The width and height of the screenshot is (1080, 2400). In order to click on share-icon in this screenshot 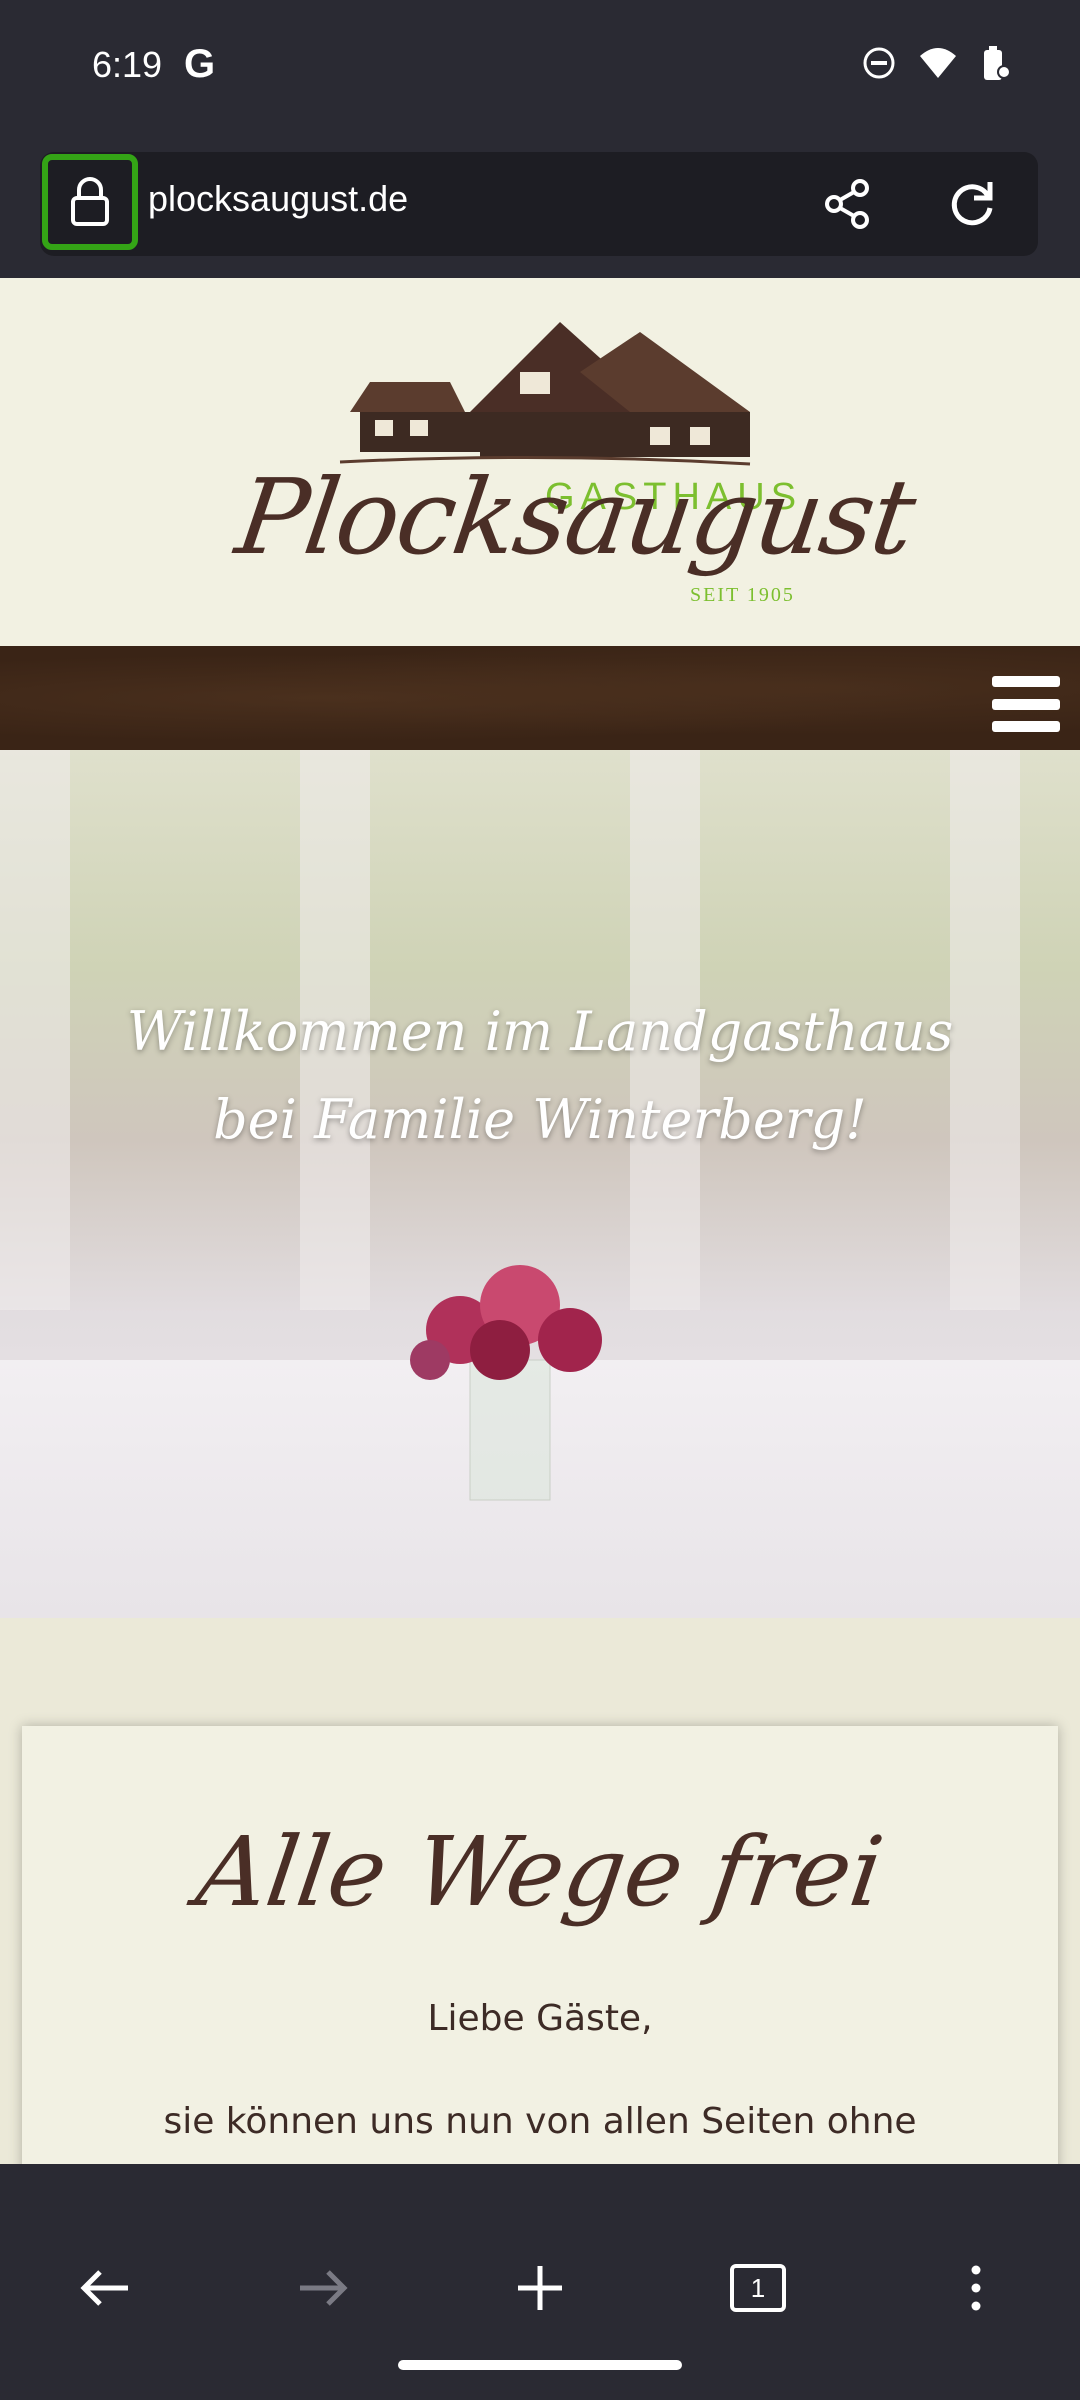, I will do `click(848, 206)`.